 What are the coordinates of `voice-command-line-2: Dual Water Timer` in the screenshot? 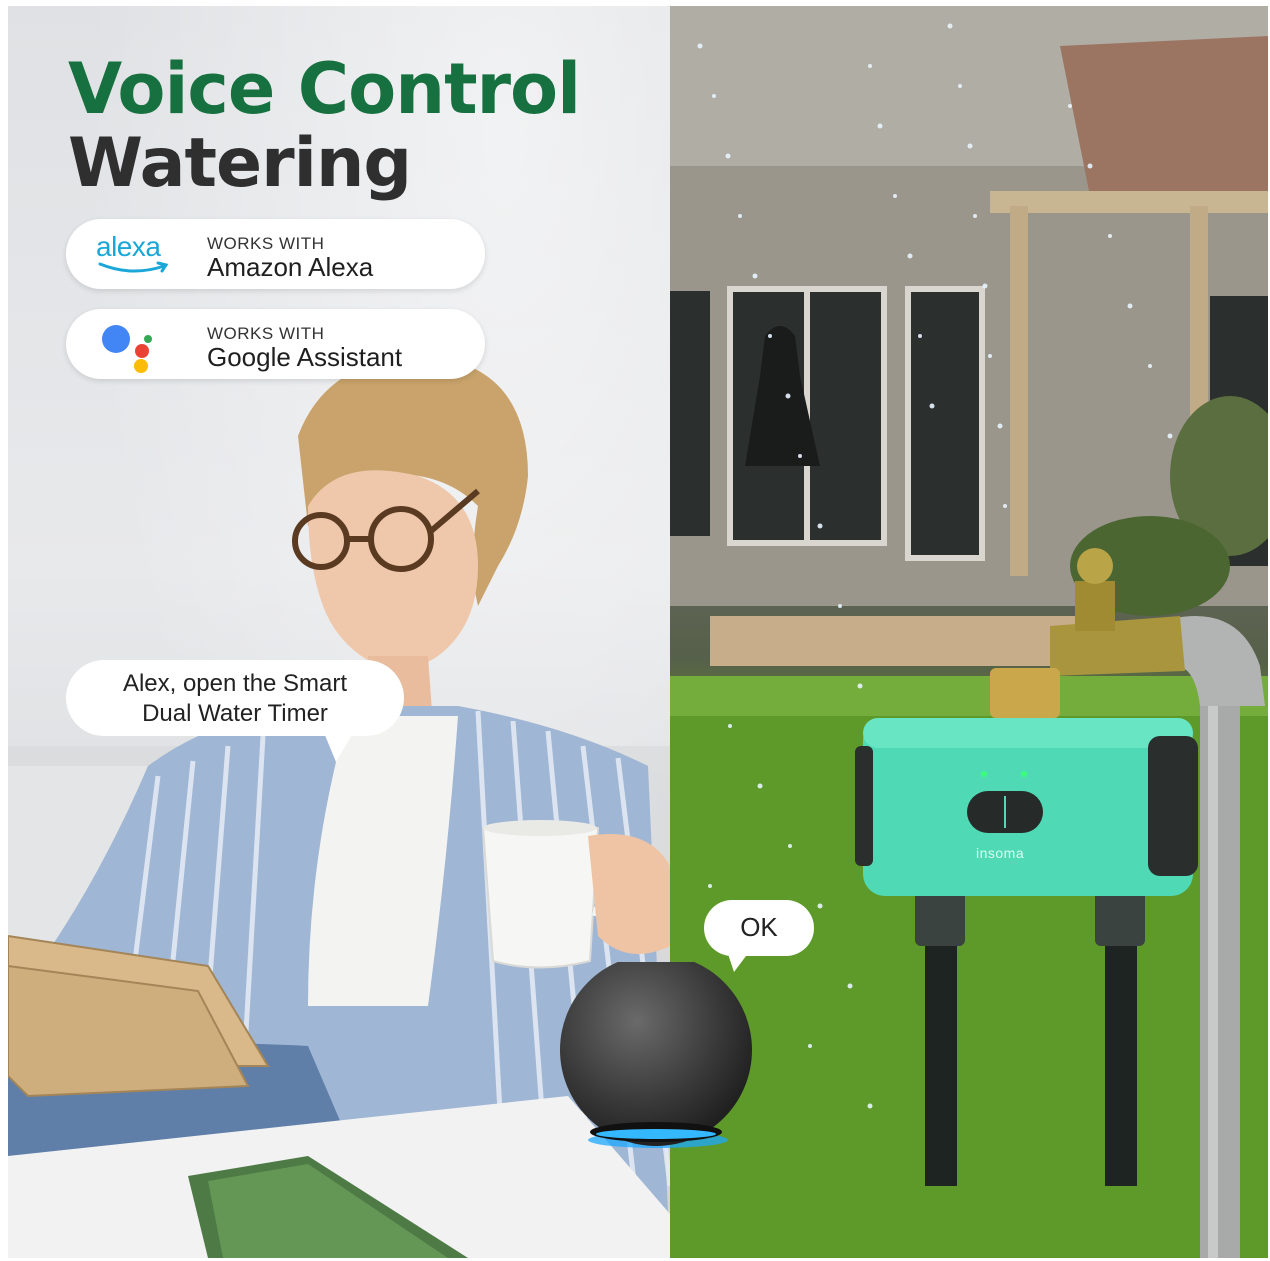 It's located at (235, 713).